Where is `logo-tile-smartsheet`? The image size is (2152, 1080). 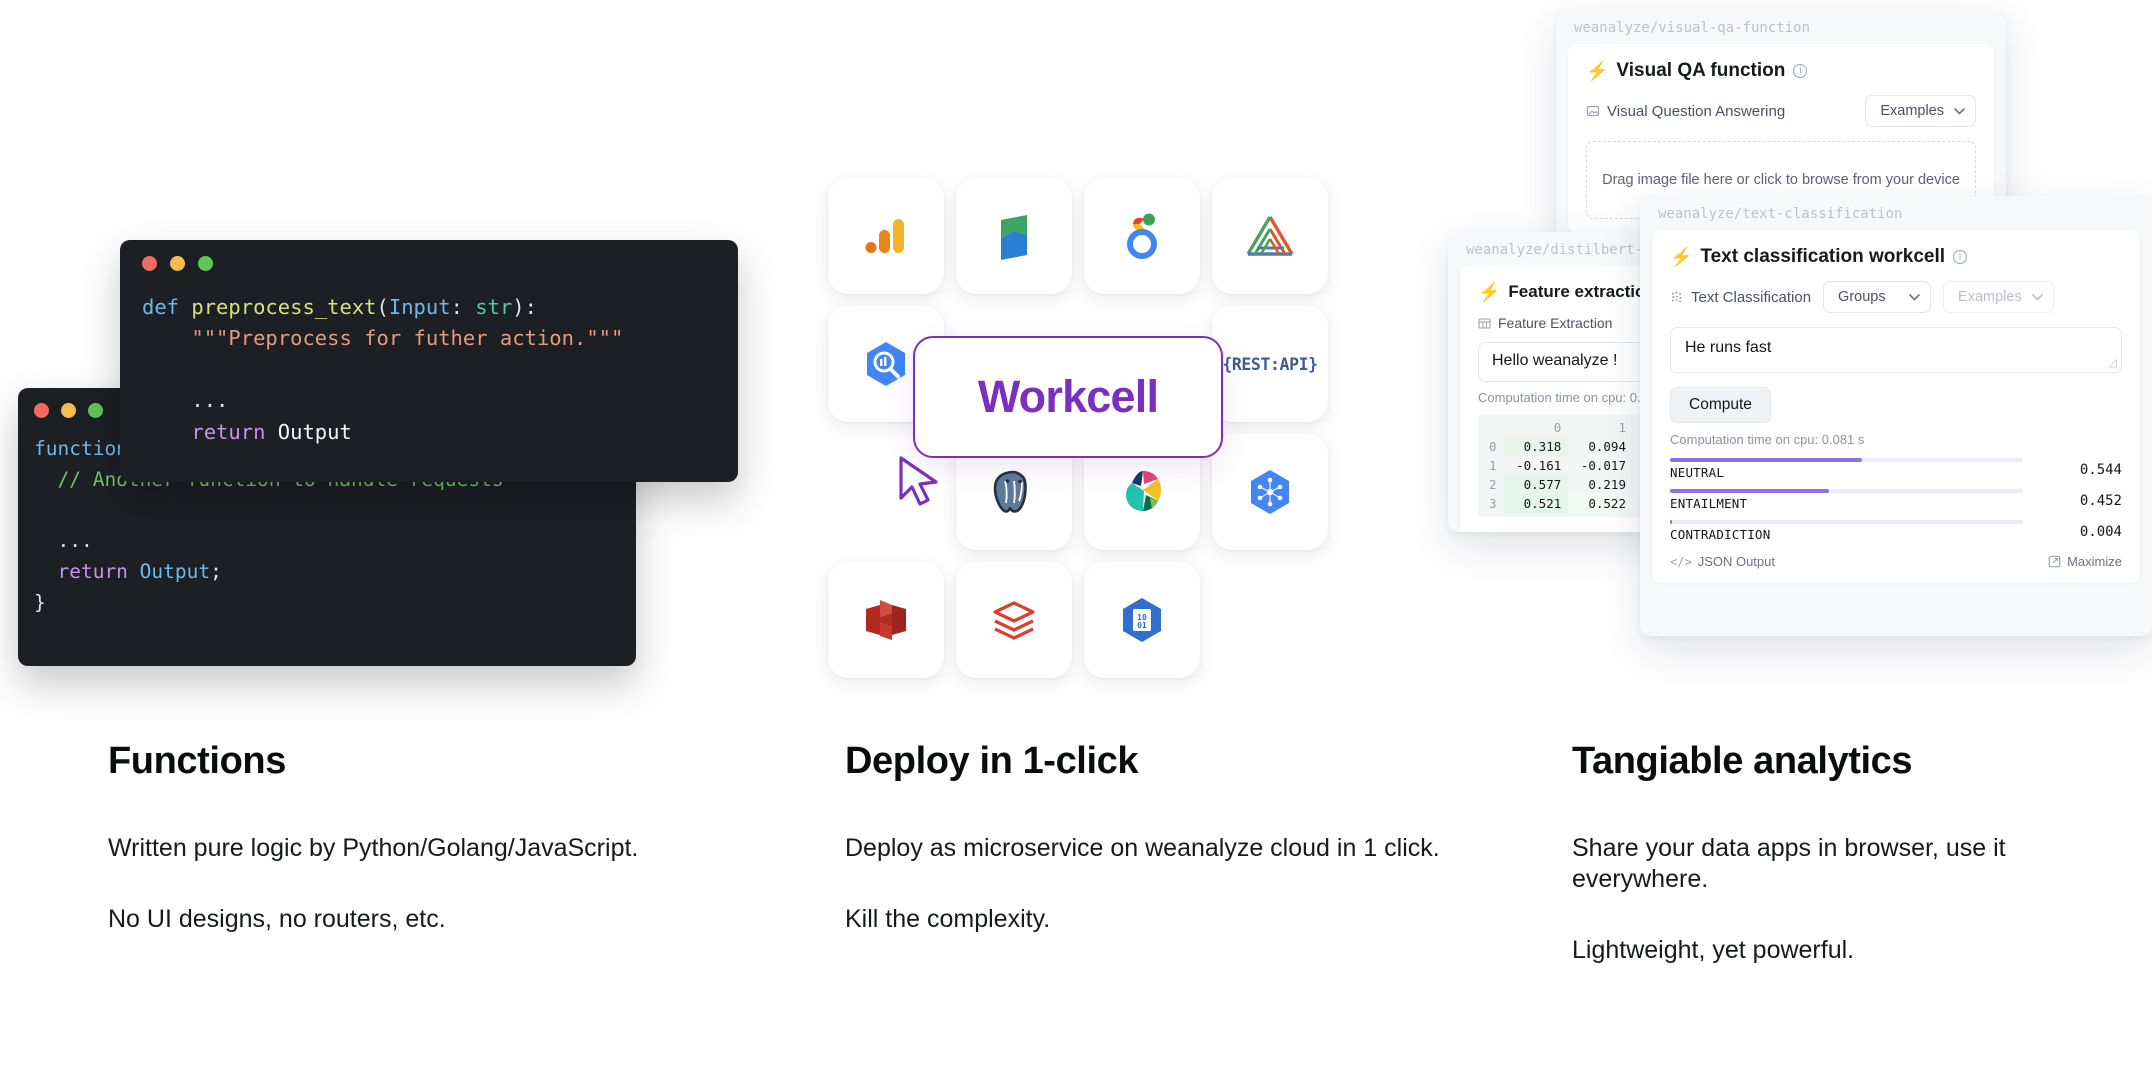 logo-tile-smartsheet is located at coordinates (1014, 236).